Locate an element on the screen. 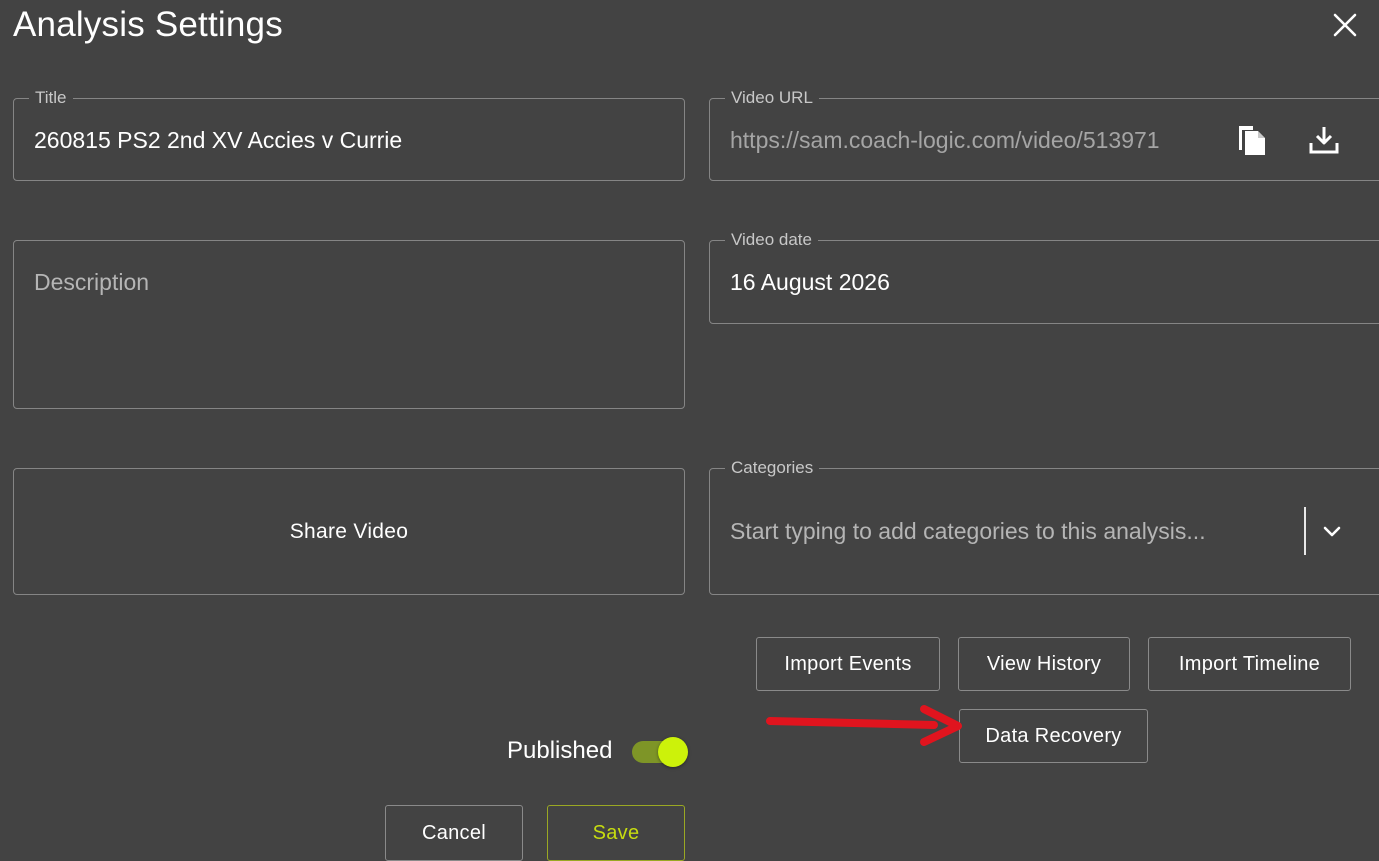 This screenshot has width=1379, height=861. download-icon is located at coordinates (1324, 140).